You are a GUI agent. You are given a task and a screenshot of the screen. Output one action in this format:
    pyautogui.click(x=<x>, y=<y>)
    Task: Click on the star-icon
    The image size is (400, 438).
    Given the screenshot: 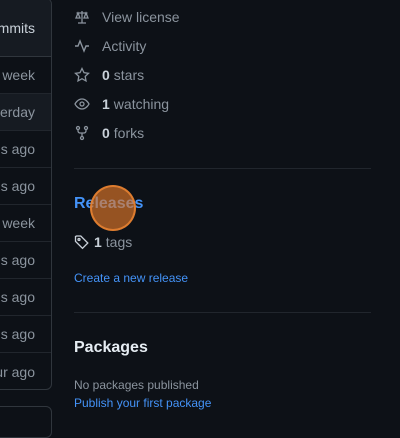 What is the action you would take?
    pyautogui.click(x=82, y=75)
    